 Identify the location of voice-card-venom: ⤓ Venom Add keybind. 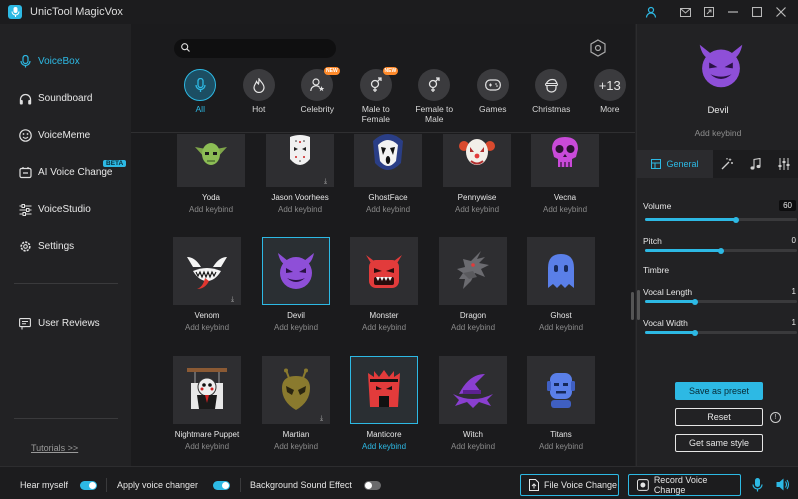
(207, 284).